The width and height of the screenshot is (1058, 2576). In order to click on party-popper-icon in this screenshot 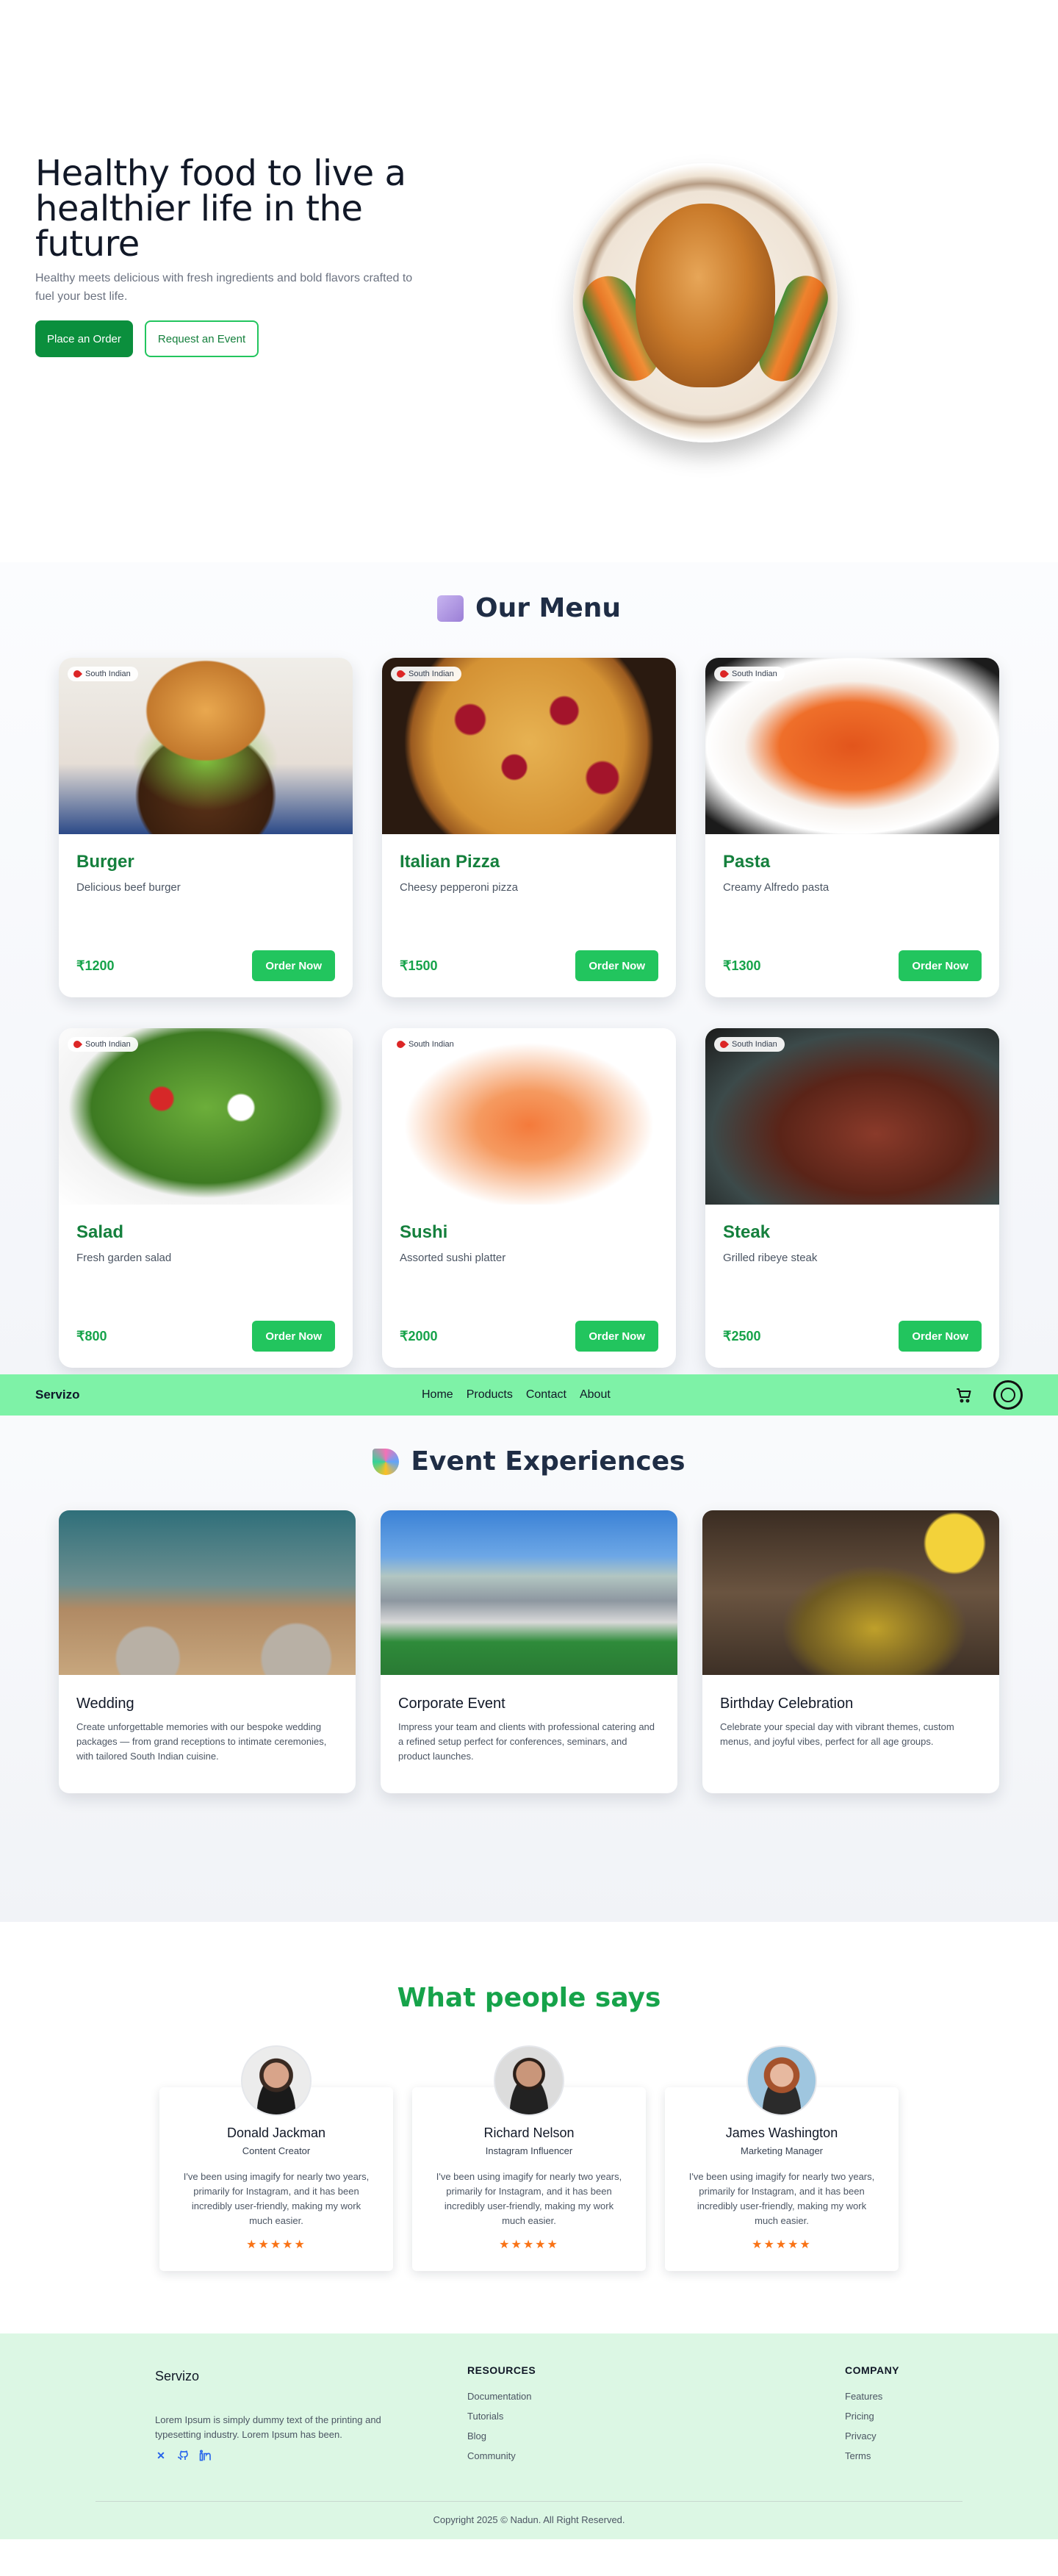, I will do `click(386, 1461)`.